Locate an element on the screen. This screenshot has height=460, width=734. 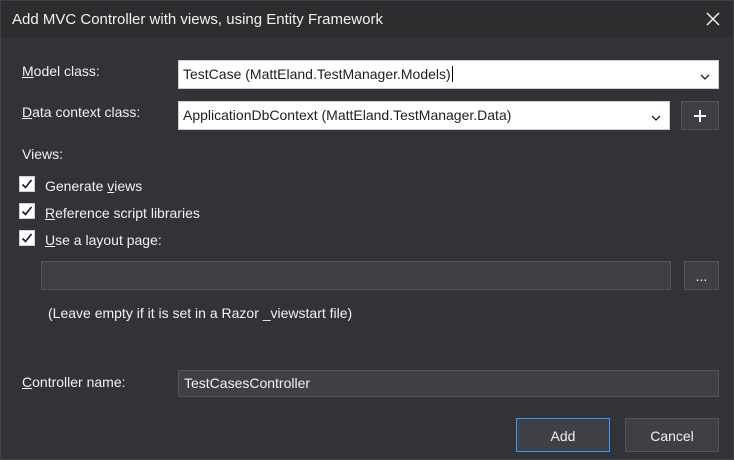
views-label: Views: is located at coordinates (42, 154).